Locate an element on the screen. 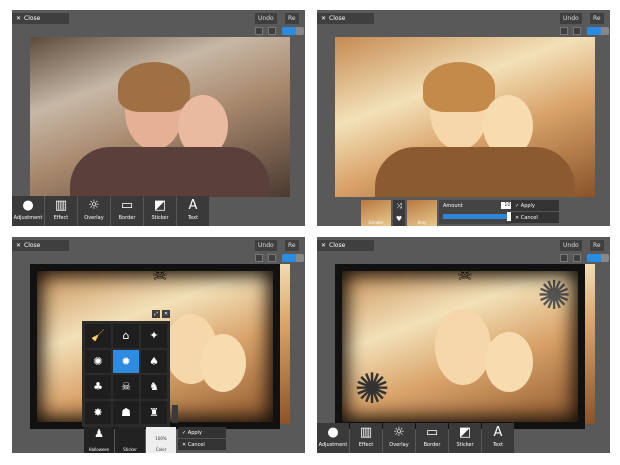 This screenshot has height=465, width=620. opacity-color: 100% Color is located at coordinates (161, 440).